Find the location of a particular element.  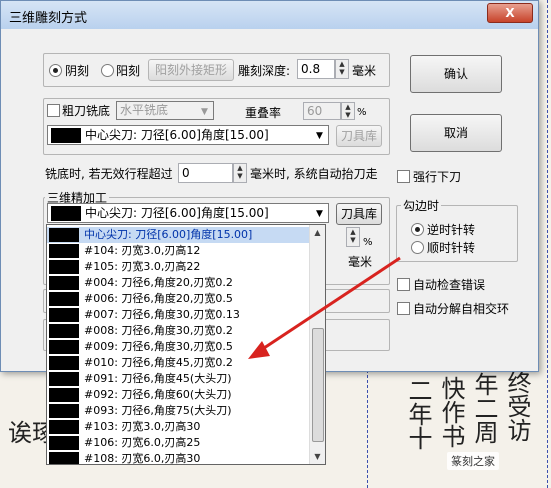

arrow-shaft is located at coordinates (329, 305).